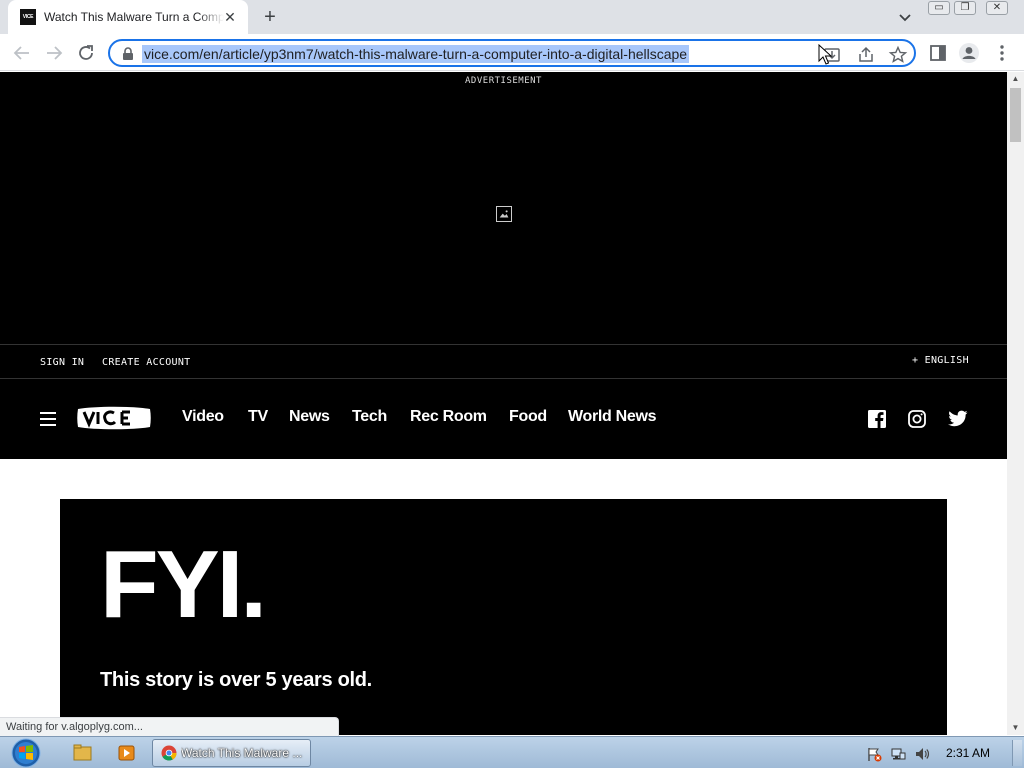  Describe the element at coordinates (22, 53) in the screenshot. I see `back-icon` at that location.